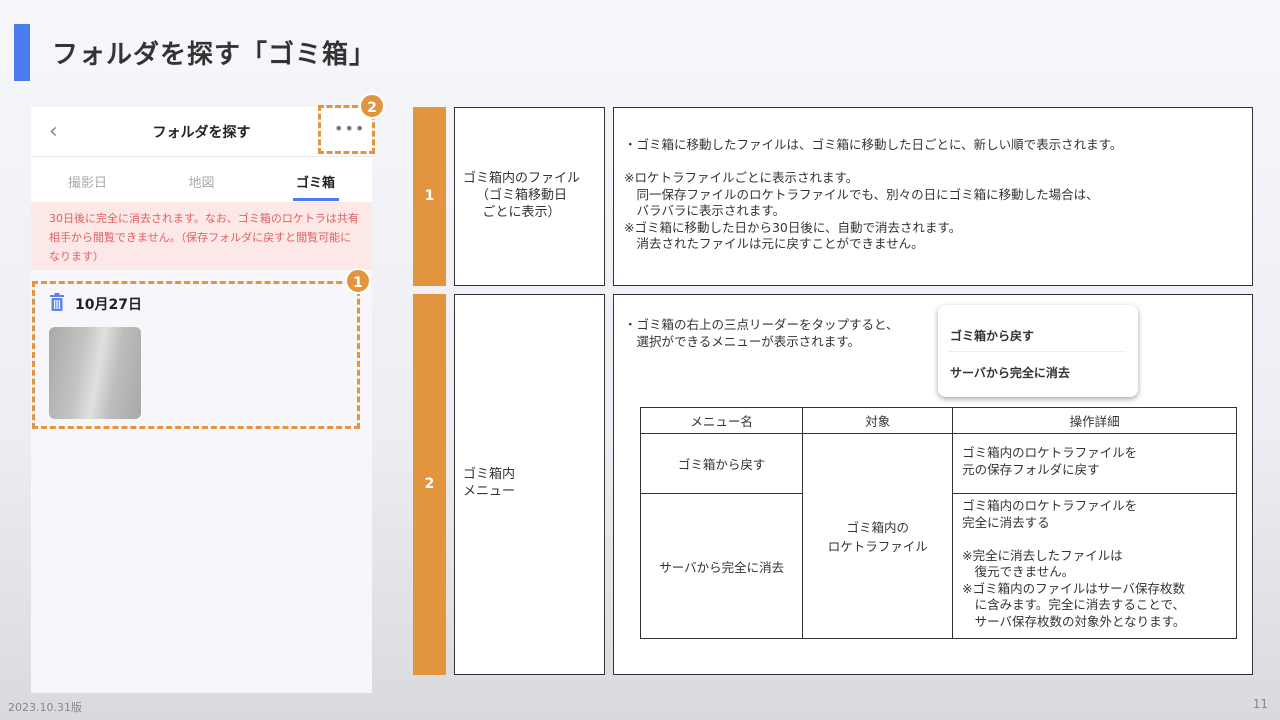 Image resolution: width=1280 pixels, height=720 pixels. I want to click on row-number-2: 2, so click(429, 484).